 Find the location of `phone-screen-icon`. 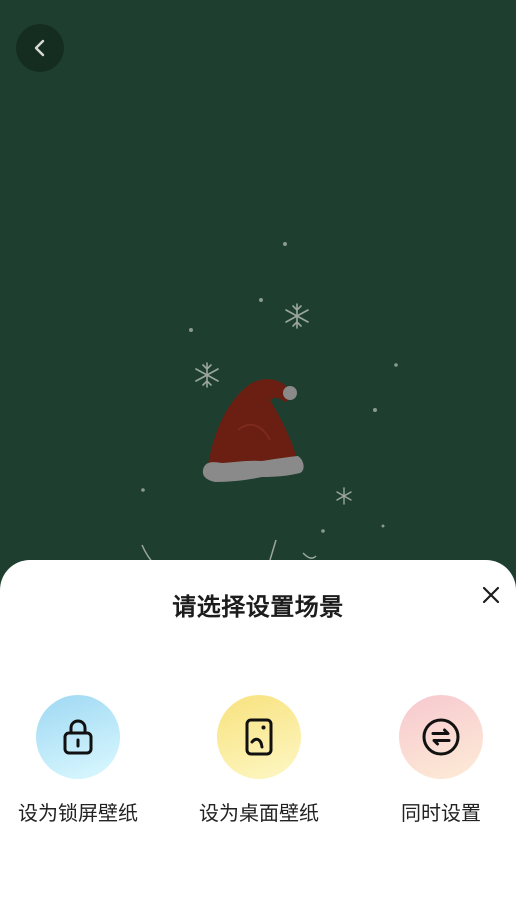

phone-screen-icon is located at coordinates (259, 737).